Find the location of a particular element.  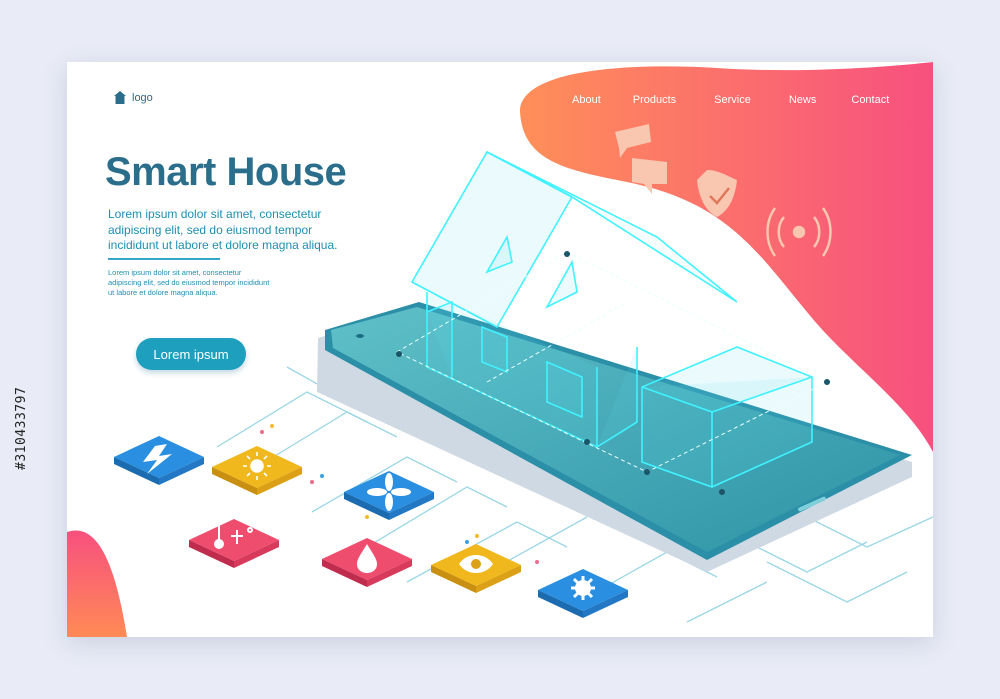

tile-lightning is located at coordinates (159, 460).